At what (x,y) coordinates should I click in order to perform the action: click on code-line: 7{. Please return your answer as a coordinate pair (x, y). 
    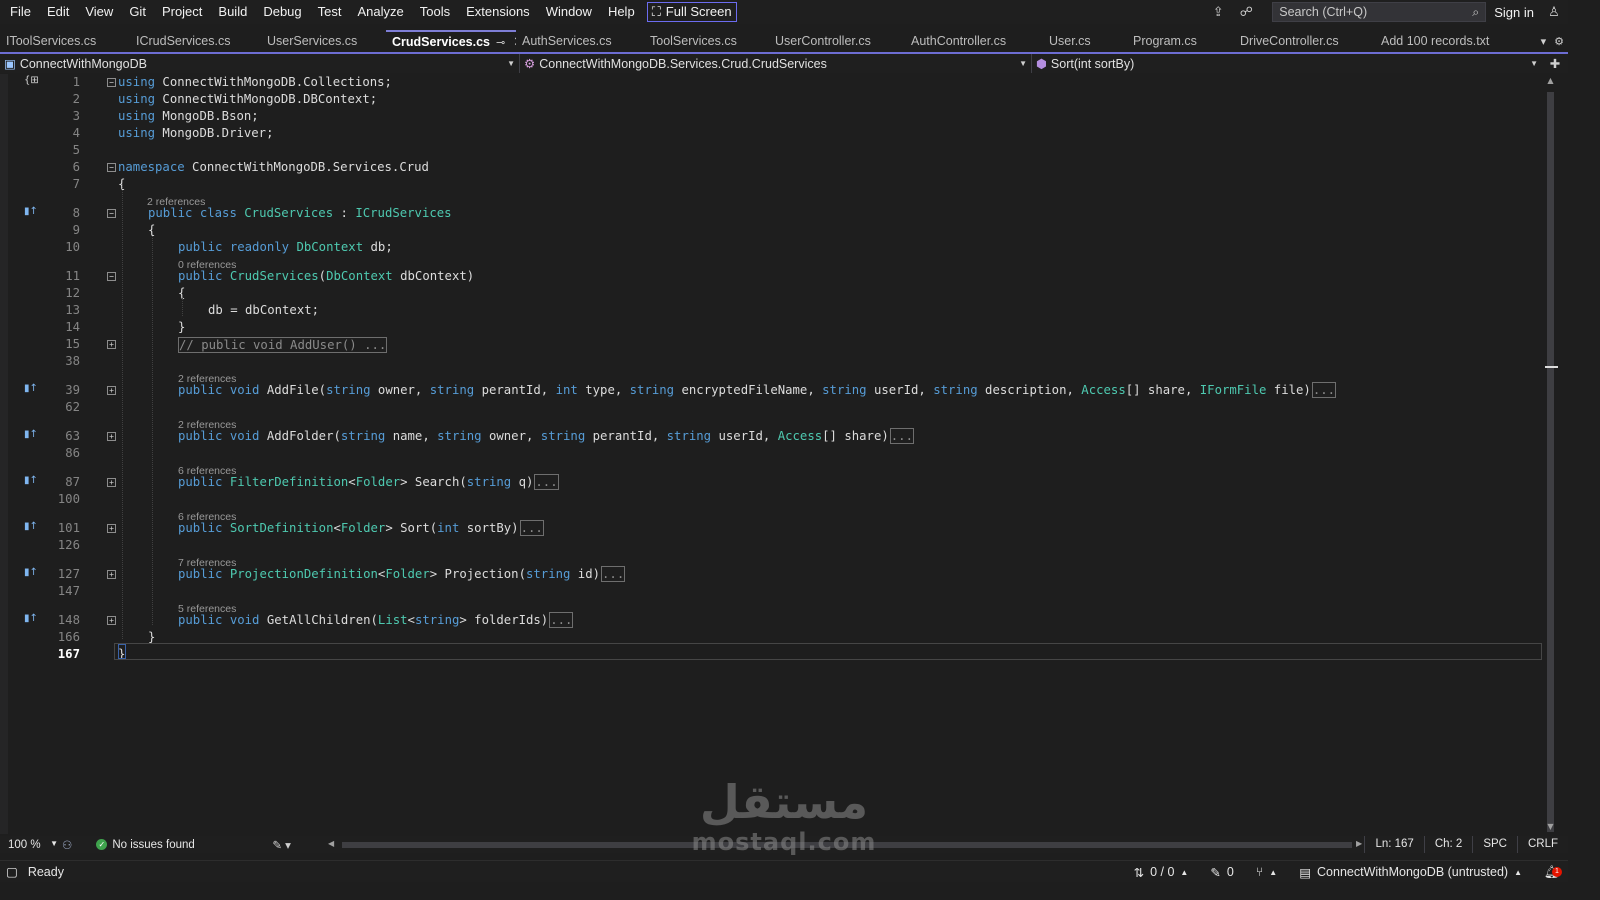
    Looking at the image, I should click on (771, 185).